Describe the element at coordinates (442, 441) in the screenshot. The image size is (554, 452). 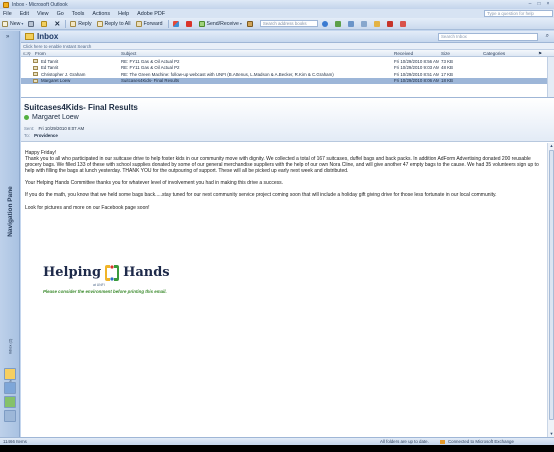
I see `exchange-connection-icon` at that location.